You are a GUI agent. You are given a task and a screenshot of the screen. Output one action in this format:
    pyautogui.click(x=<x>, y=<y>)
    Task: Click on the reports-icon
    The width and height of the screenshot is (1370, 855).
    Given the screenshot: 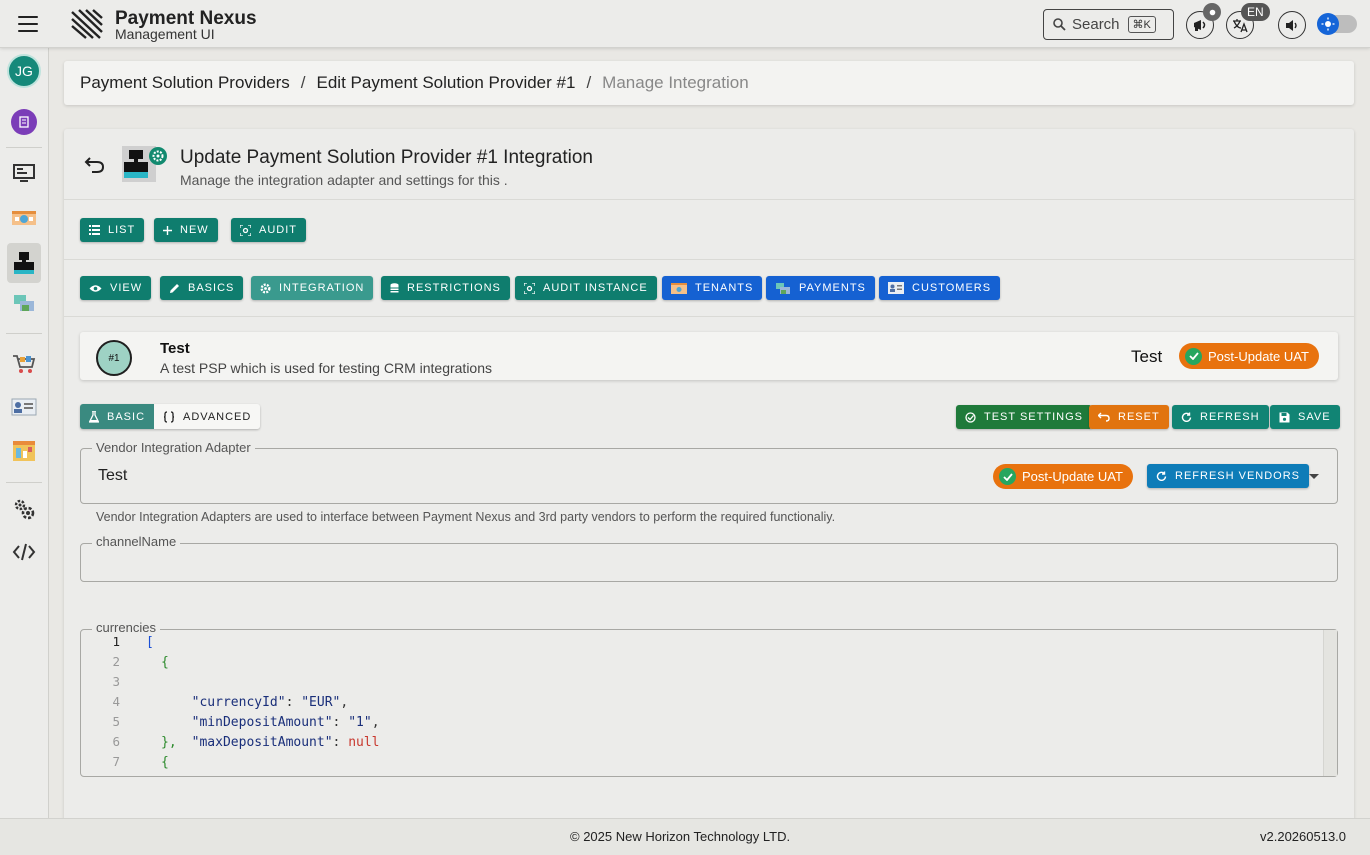 What is the action you would take?
    pyautogui.click(x=24, y=451)
    